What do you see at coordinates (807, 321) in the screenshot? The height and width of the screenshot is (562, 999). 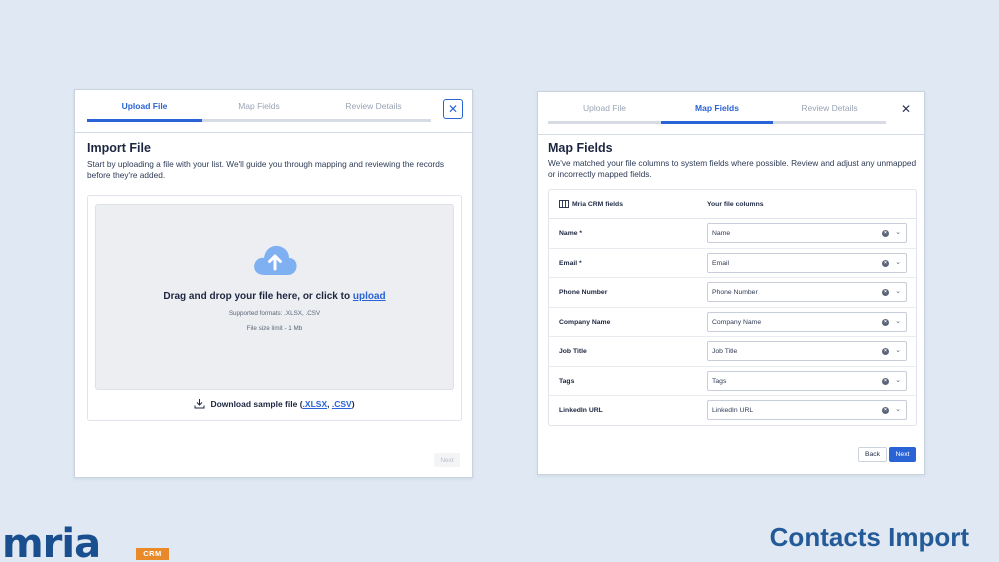 I see `file-column-select: Company Name × ⌄` at bounding box center [807, 321].